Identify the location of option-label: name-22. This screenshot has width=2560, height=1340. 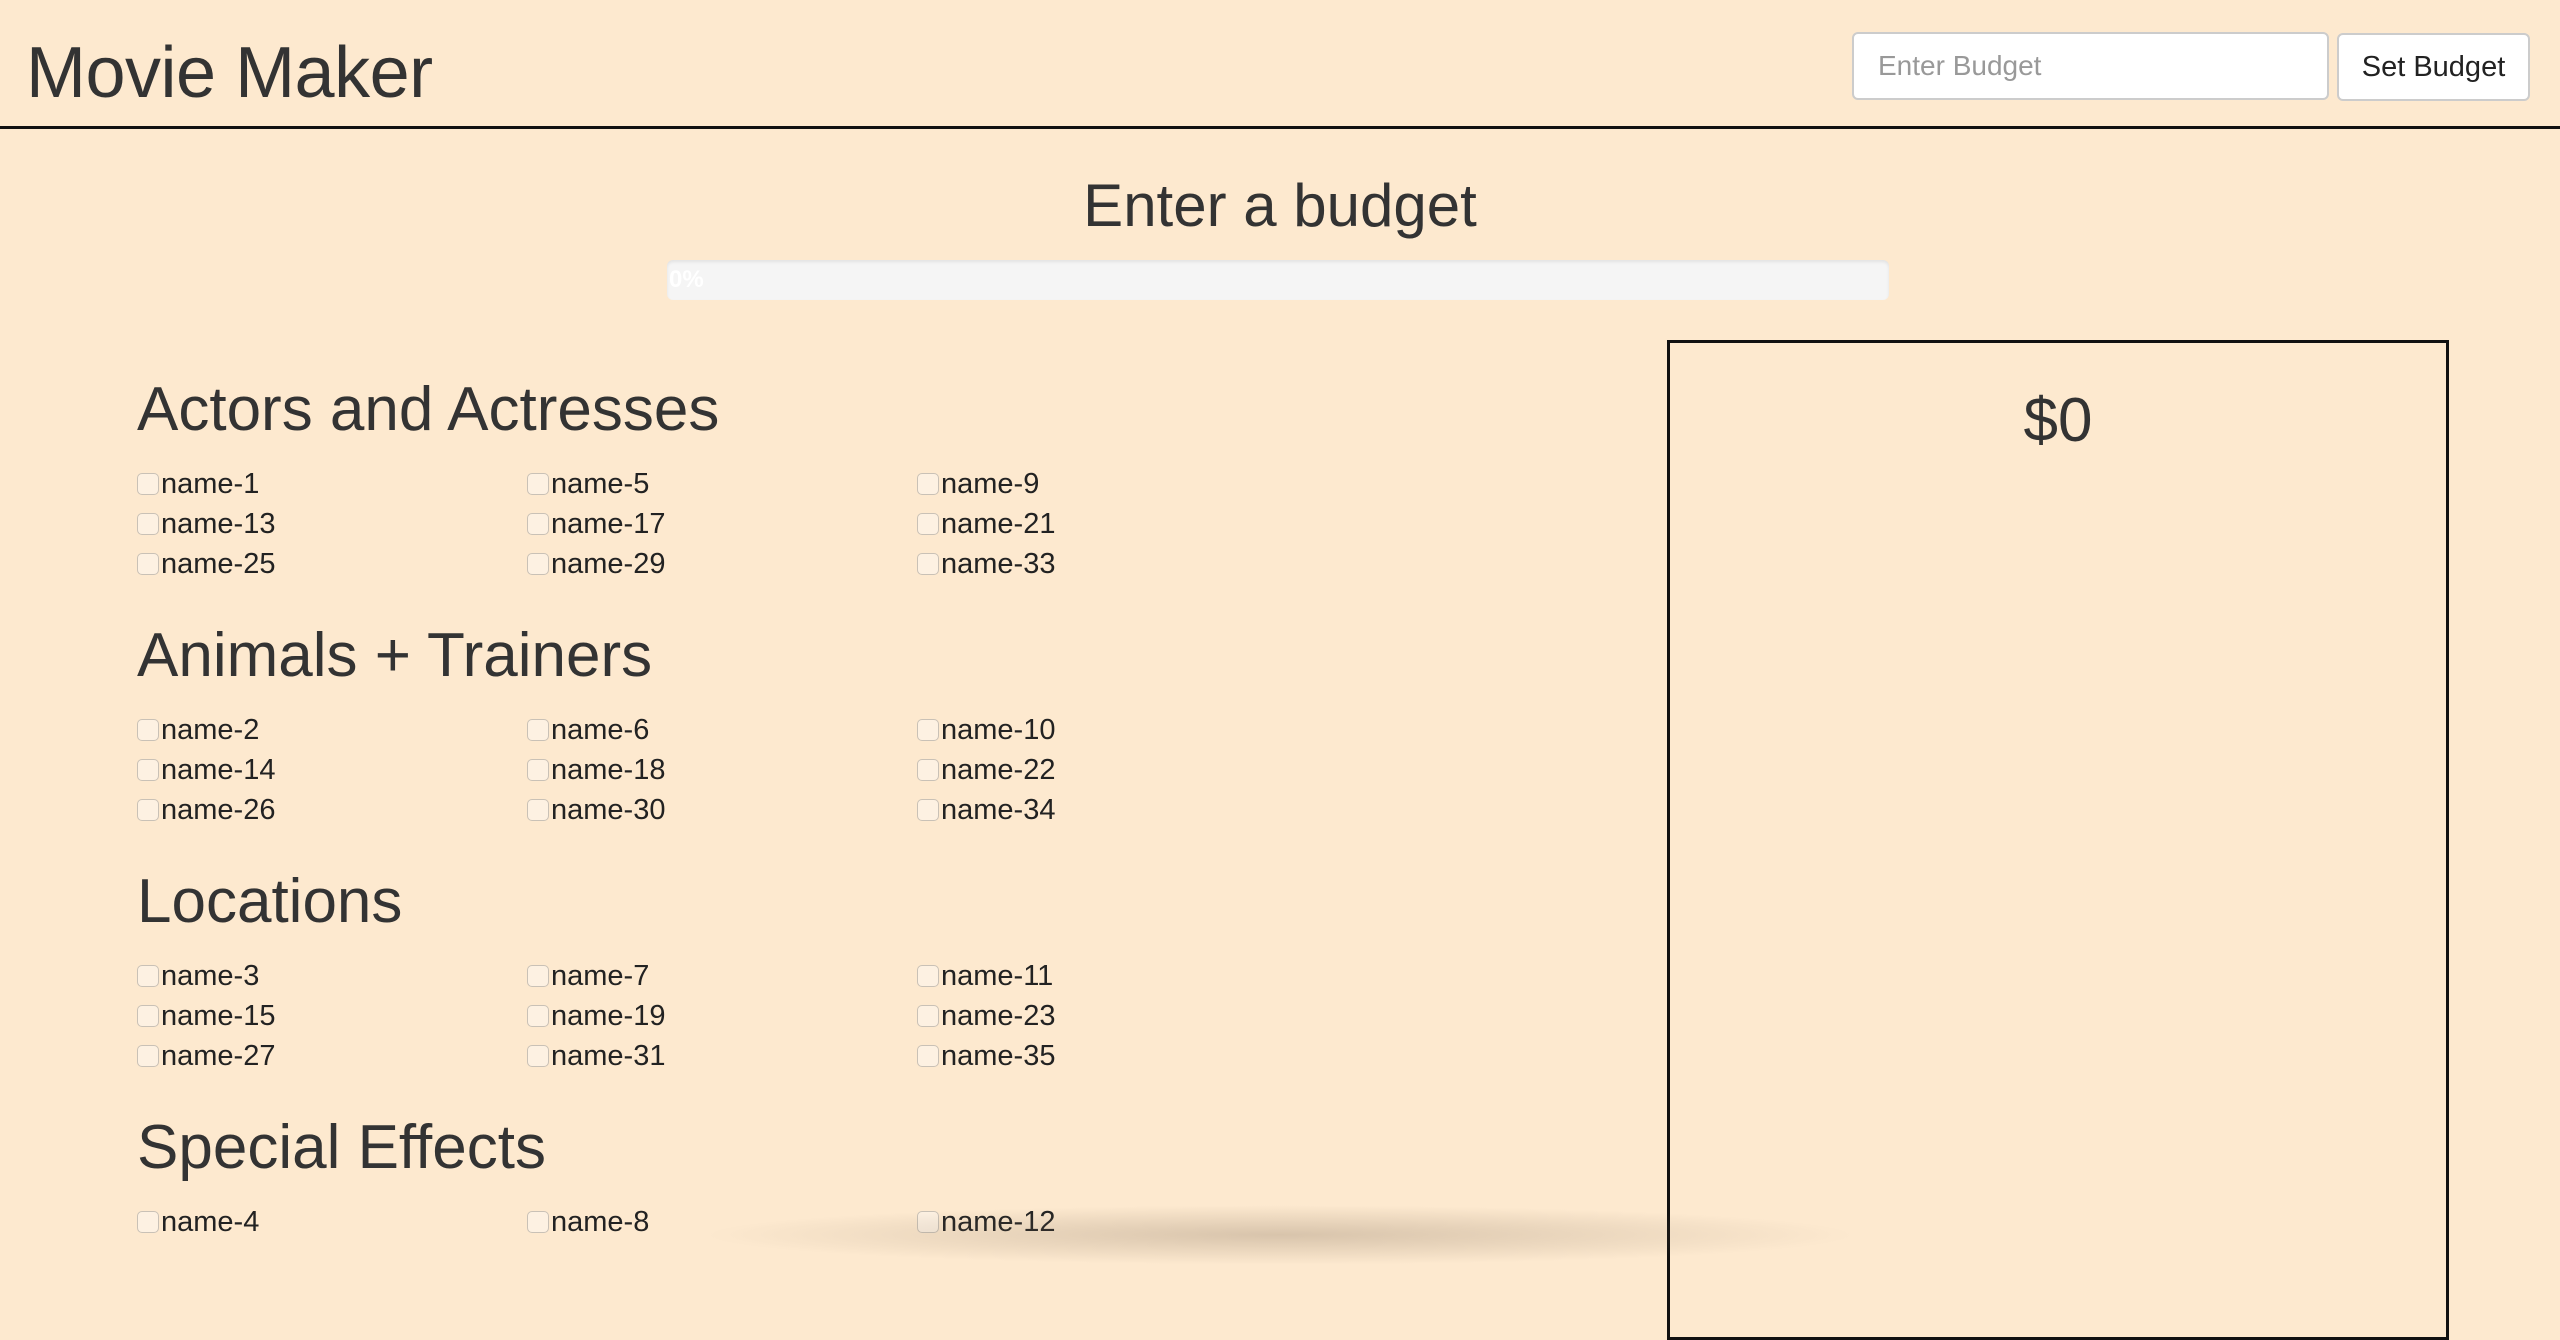
(998, 769).